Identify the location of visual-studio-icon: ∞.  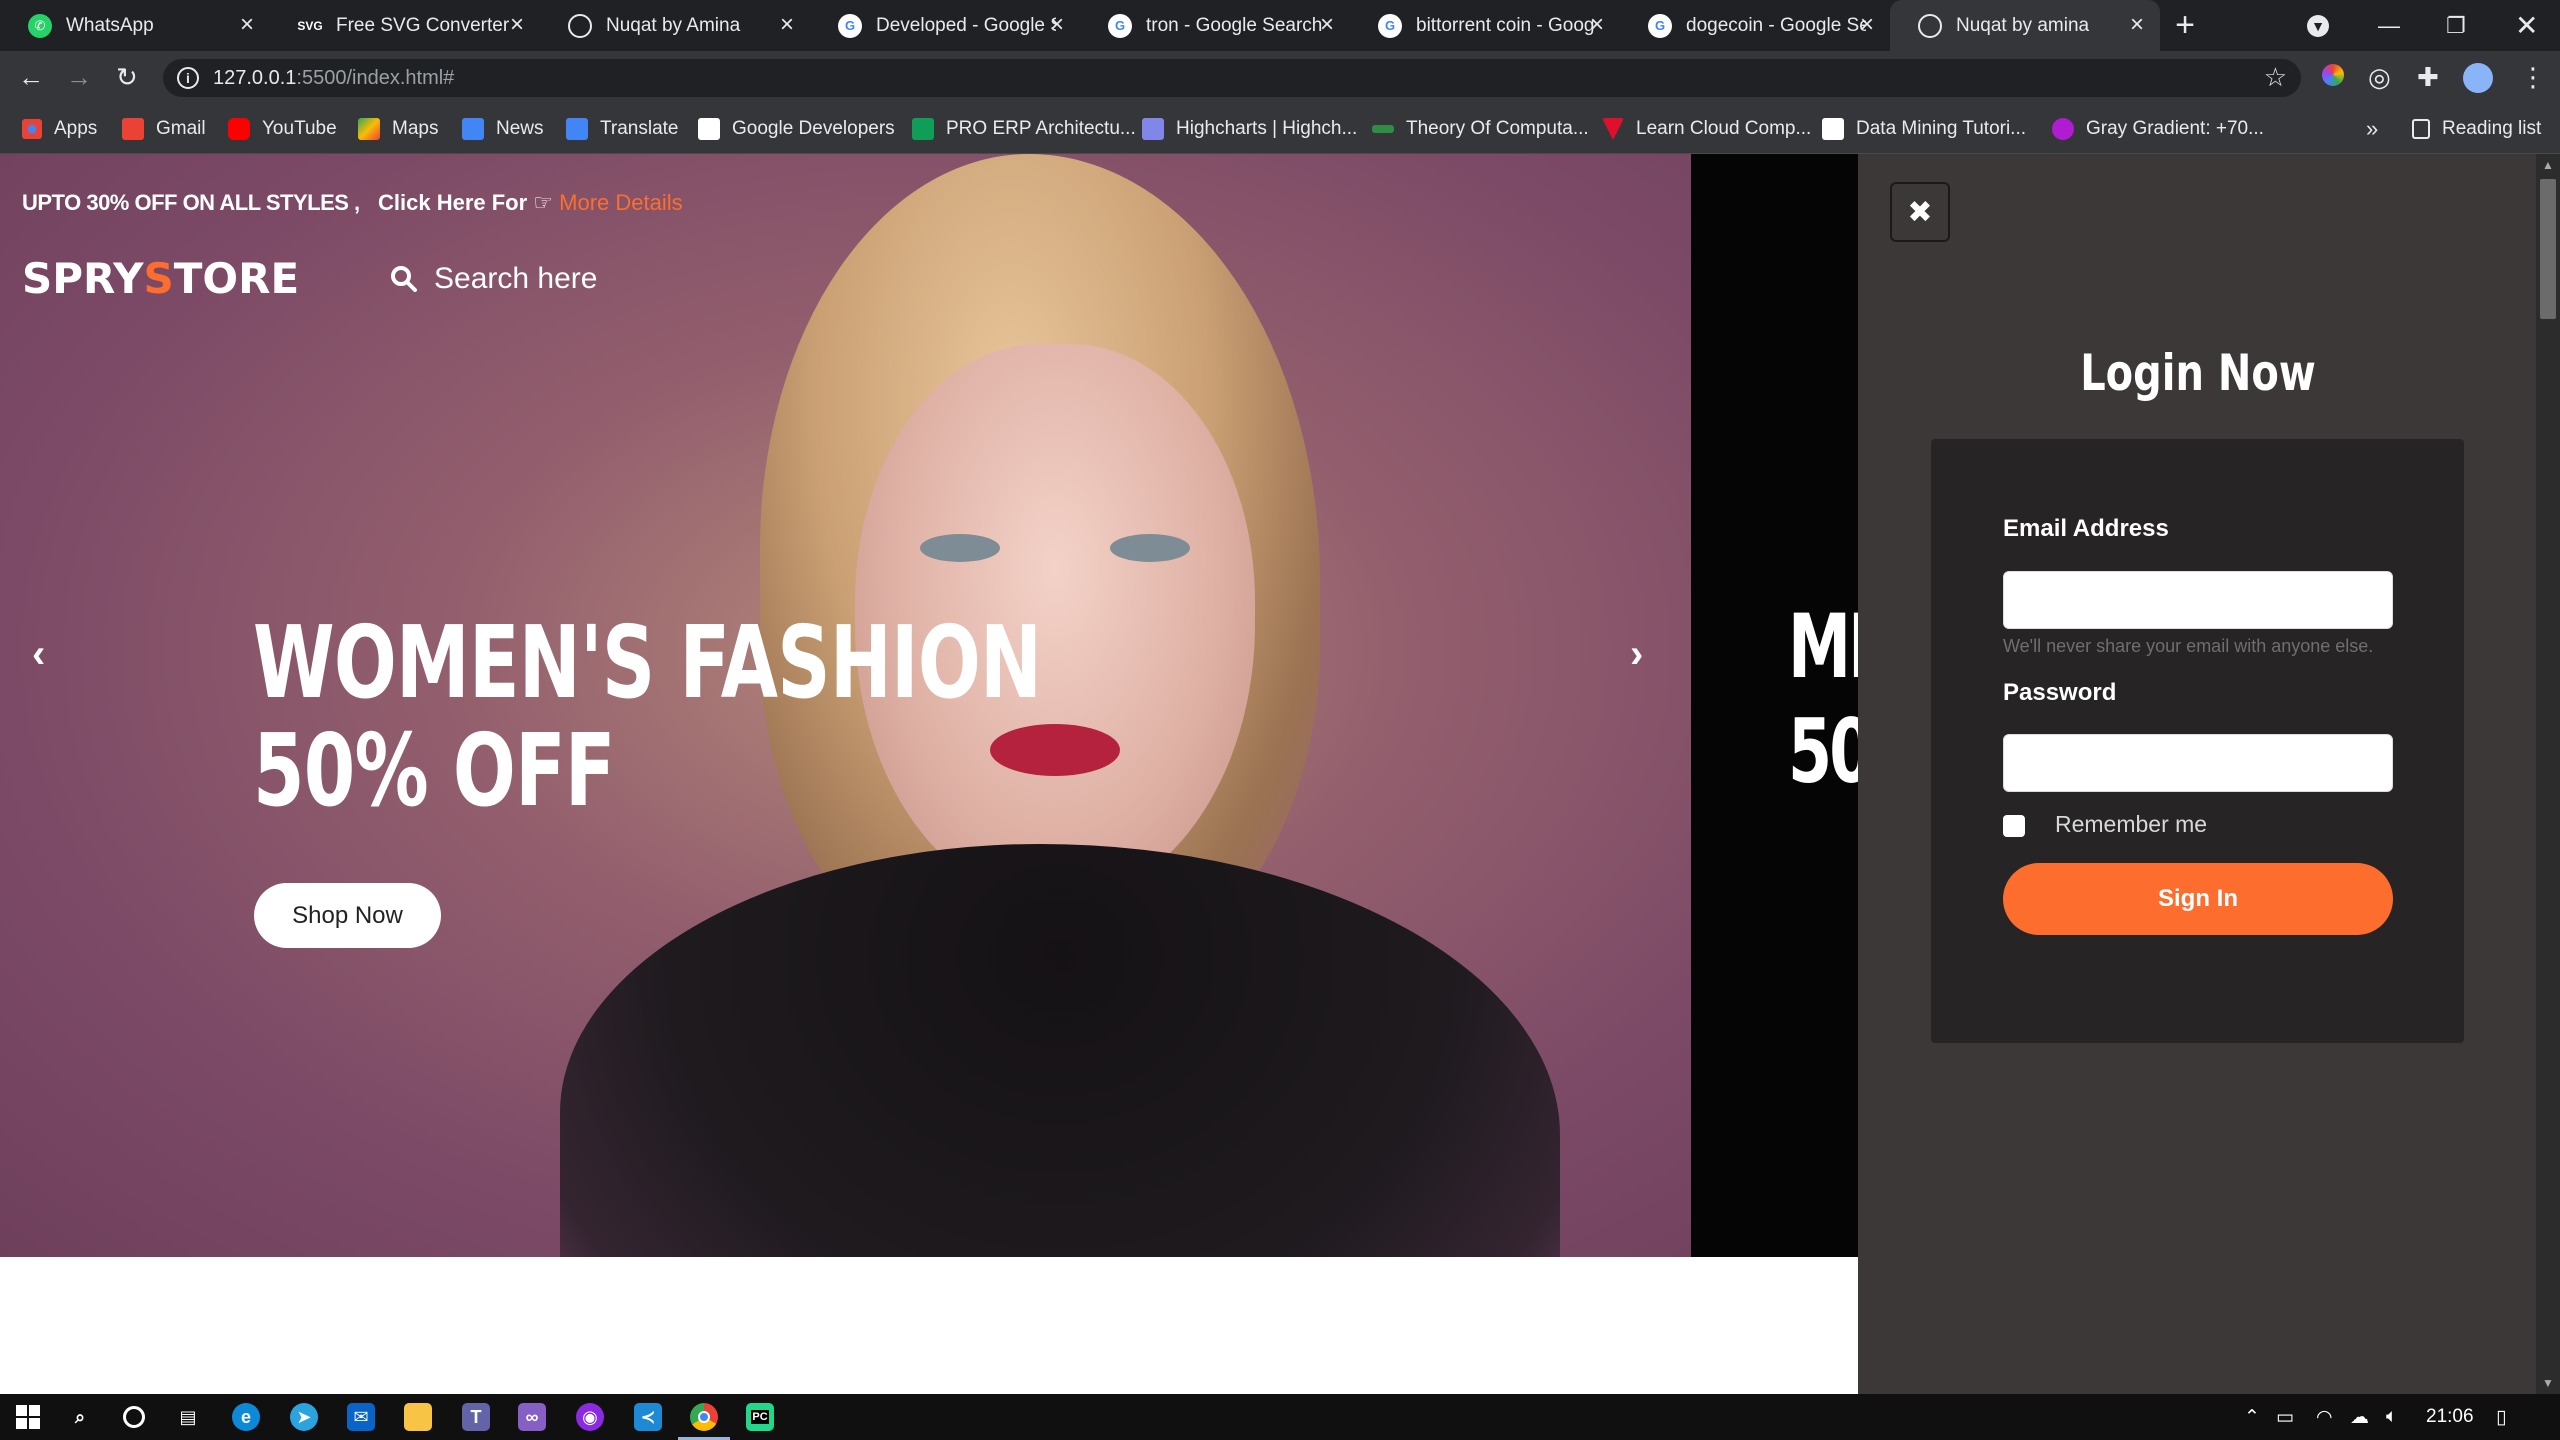
(532, 1417).